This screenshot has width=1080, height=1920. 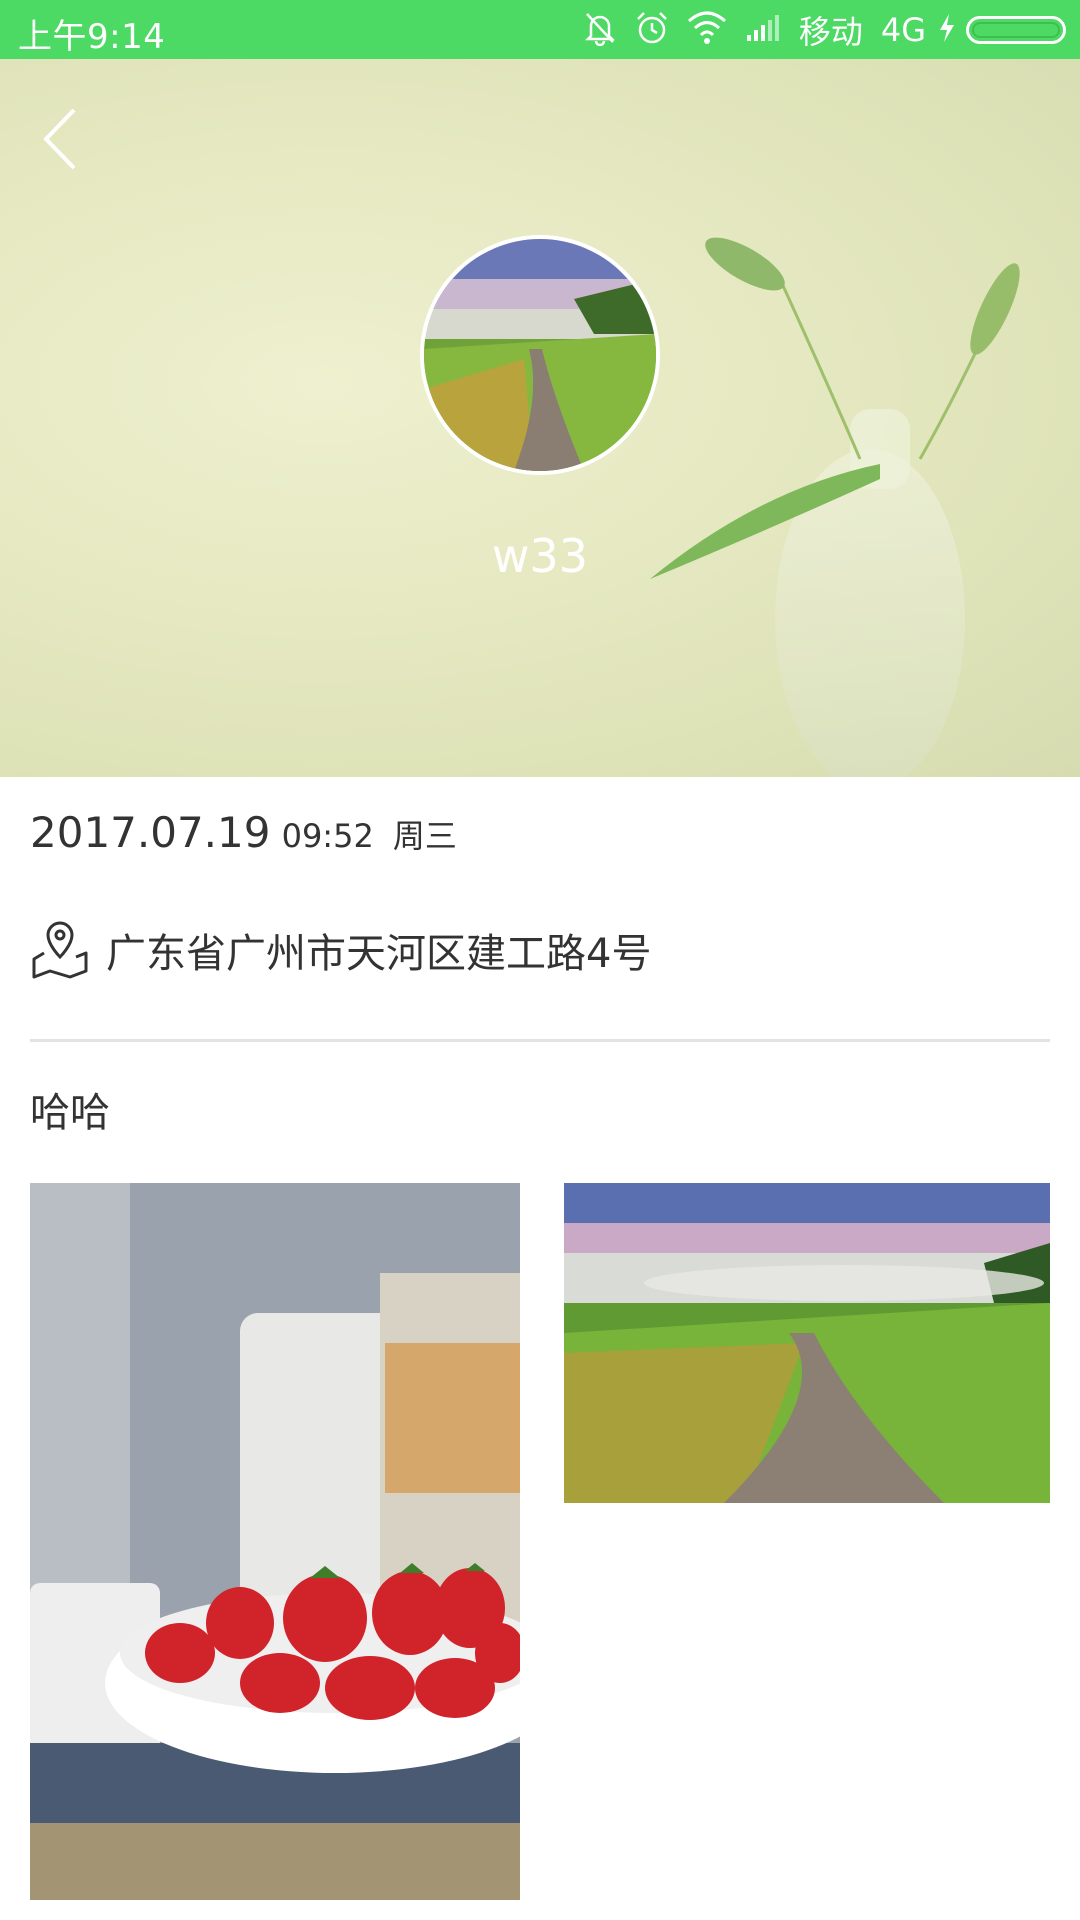 I want to click on weekday-label: 周三, so click(x=424, y=836).